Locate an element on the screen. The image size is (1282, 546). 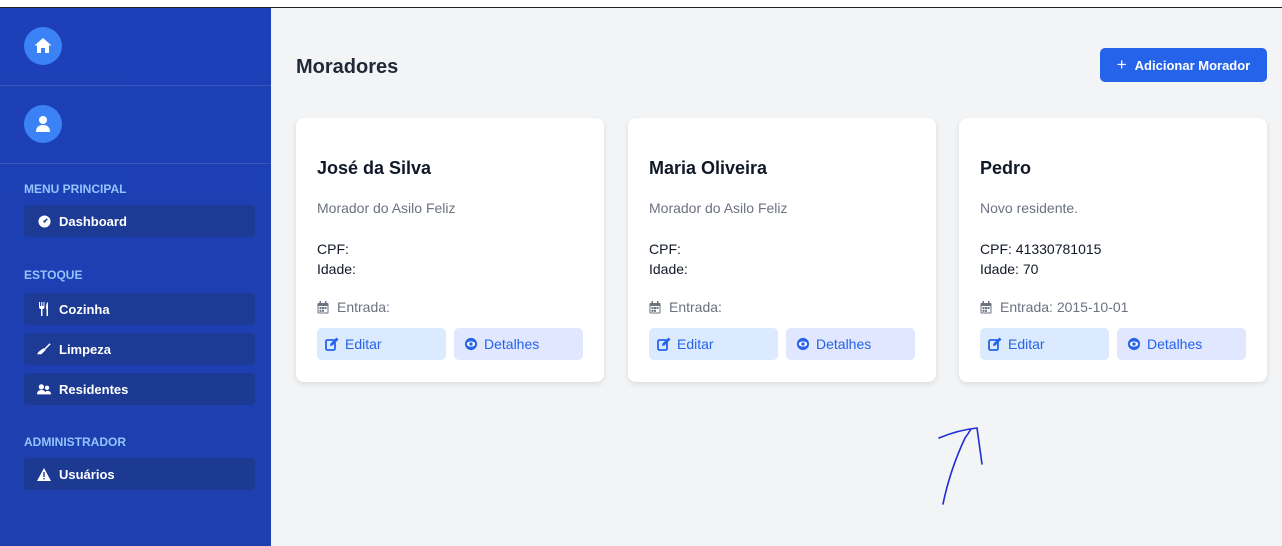
sidebar-item-label: Residentes is located at coordinates (94, 389).